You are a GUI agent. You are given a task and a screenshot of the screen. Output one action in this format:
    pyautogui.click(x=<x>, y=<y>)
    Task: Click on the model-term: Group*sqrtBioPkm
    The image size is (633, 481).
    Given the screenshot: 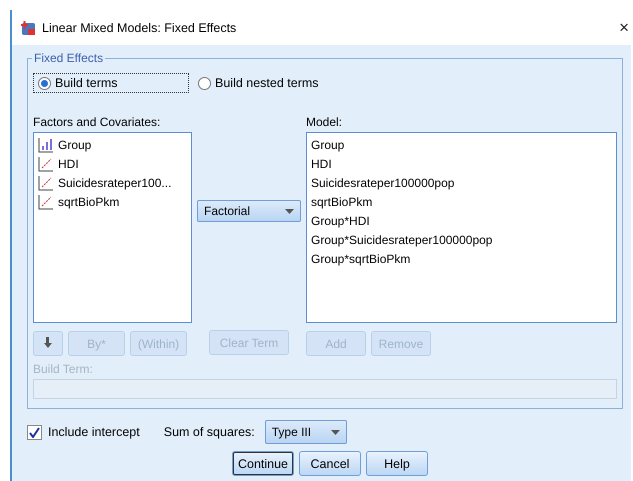 What is the action you would take?
    pyautogui.click(x=360, y=259)
    